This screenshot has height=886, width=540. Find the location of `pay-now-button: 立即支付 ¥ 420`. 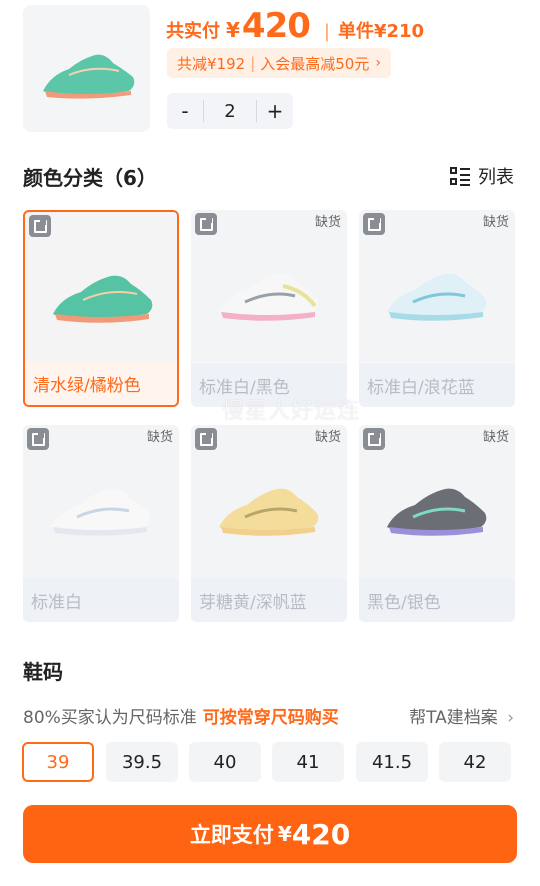

pay-now-button: 立即支付 ¥ 420 is located at coordinates (270, 834).